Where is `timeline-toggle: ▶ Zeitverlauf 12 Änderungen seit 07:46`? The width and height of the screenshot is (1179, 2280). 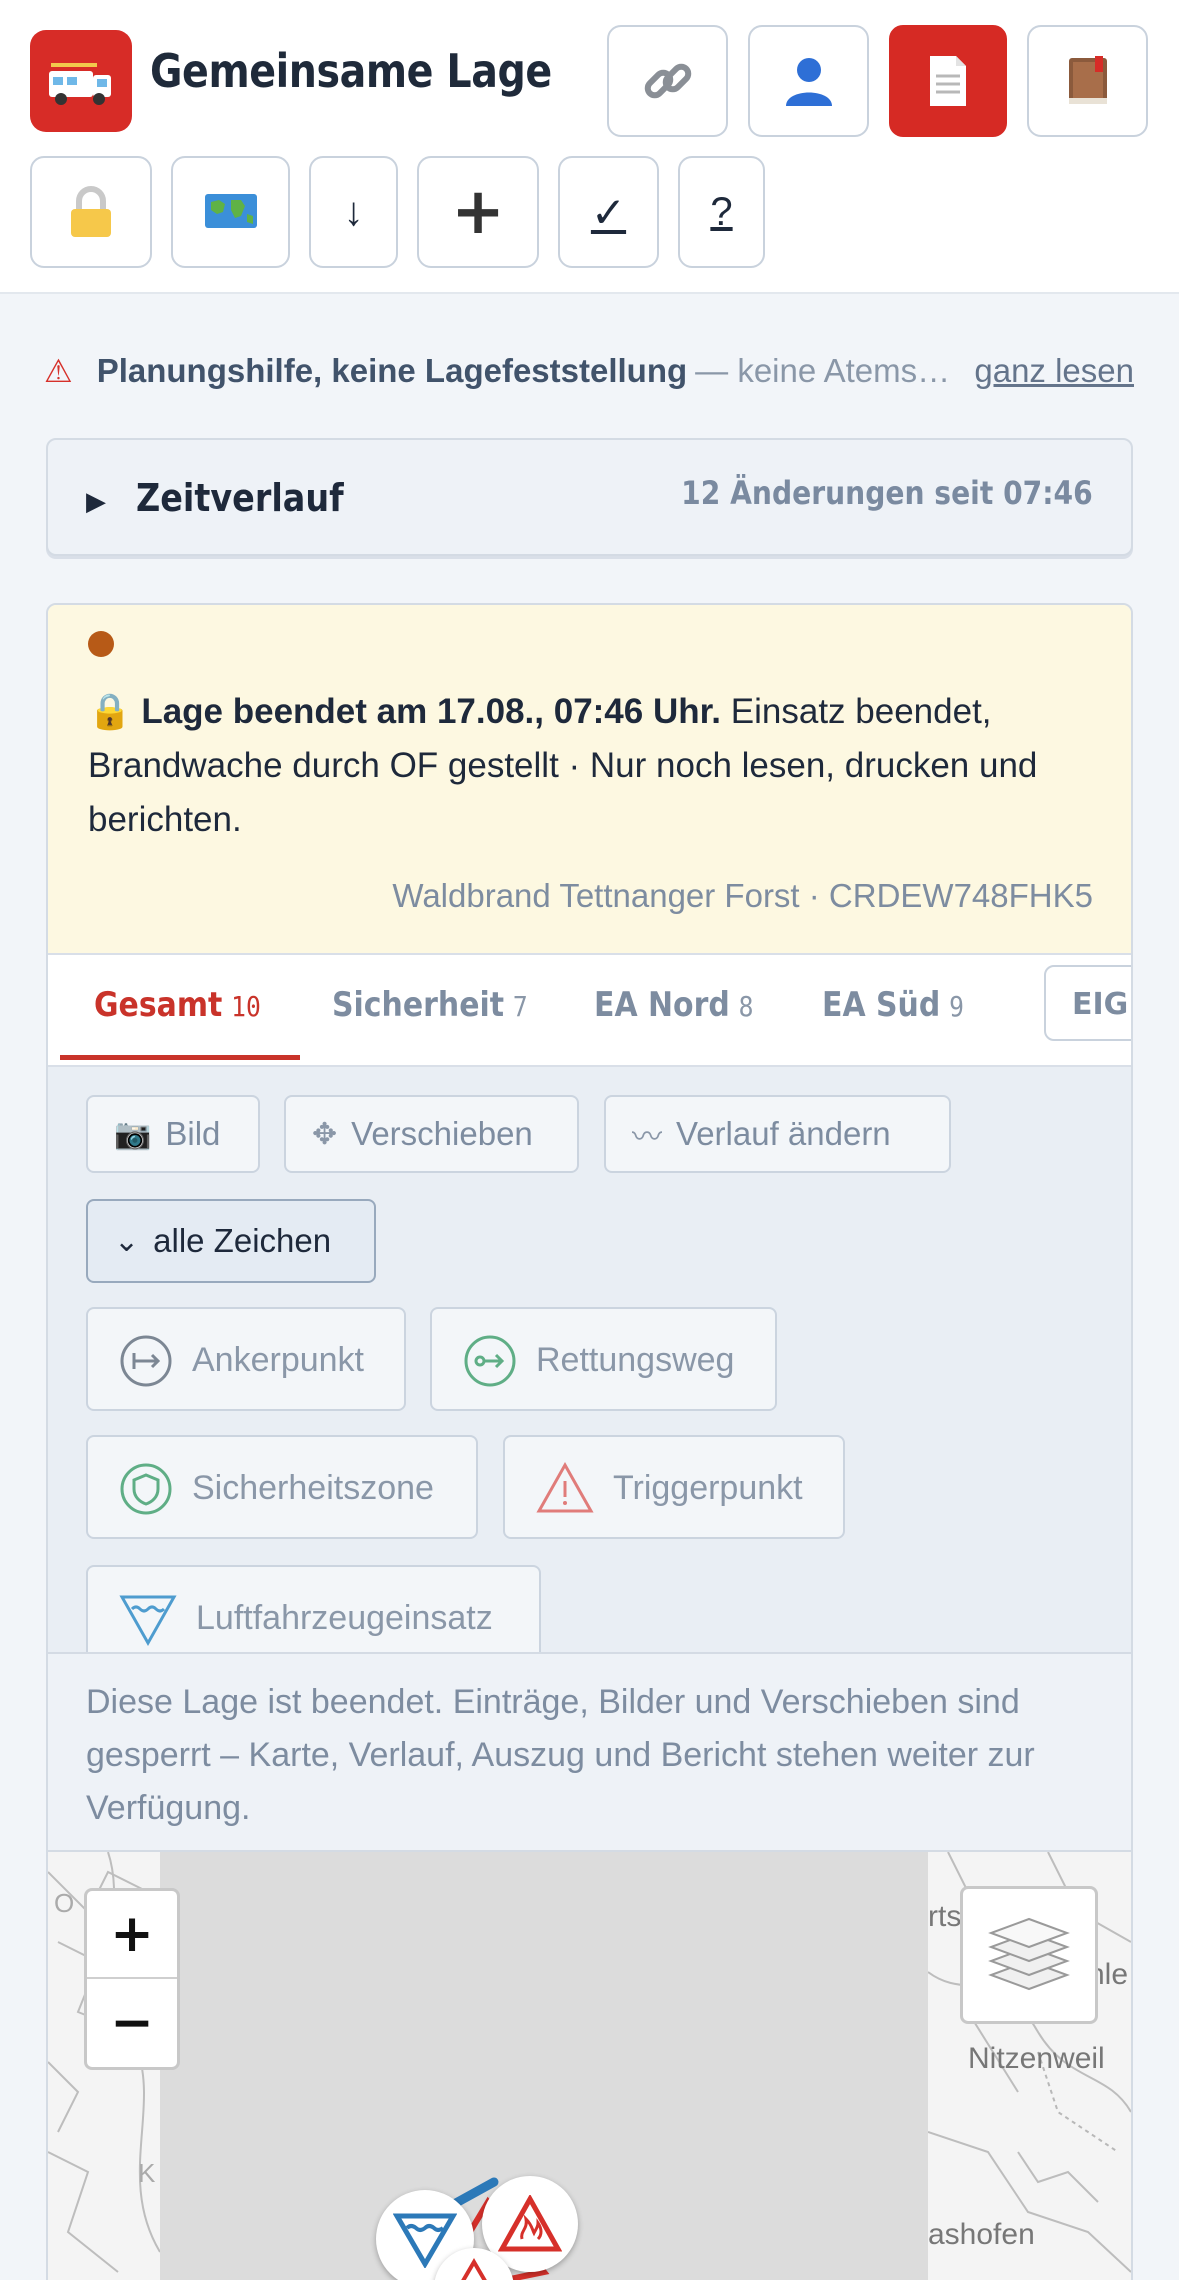 timeline-toggle: ▶ Zeitverlauf 12 Änderungen seit 07:46 is located at coordinates (589, 497).